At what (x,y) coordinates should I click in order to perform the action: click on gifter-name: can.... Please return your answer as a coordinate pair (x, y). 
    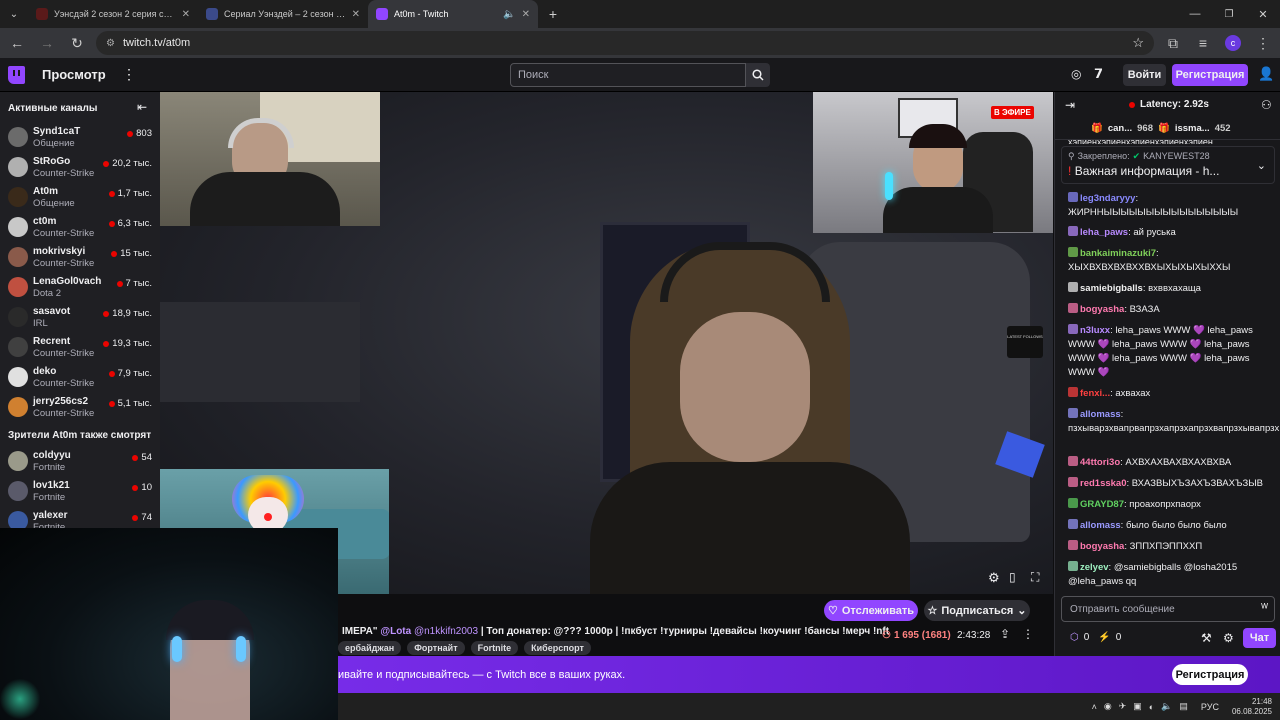
    Looking at the image, I should click on (1120, 128).